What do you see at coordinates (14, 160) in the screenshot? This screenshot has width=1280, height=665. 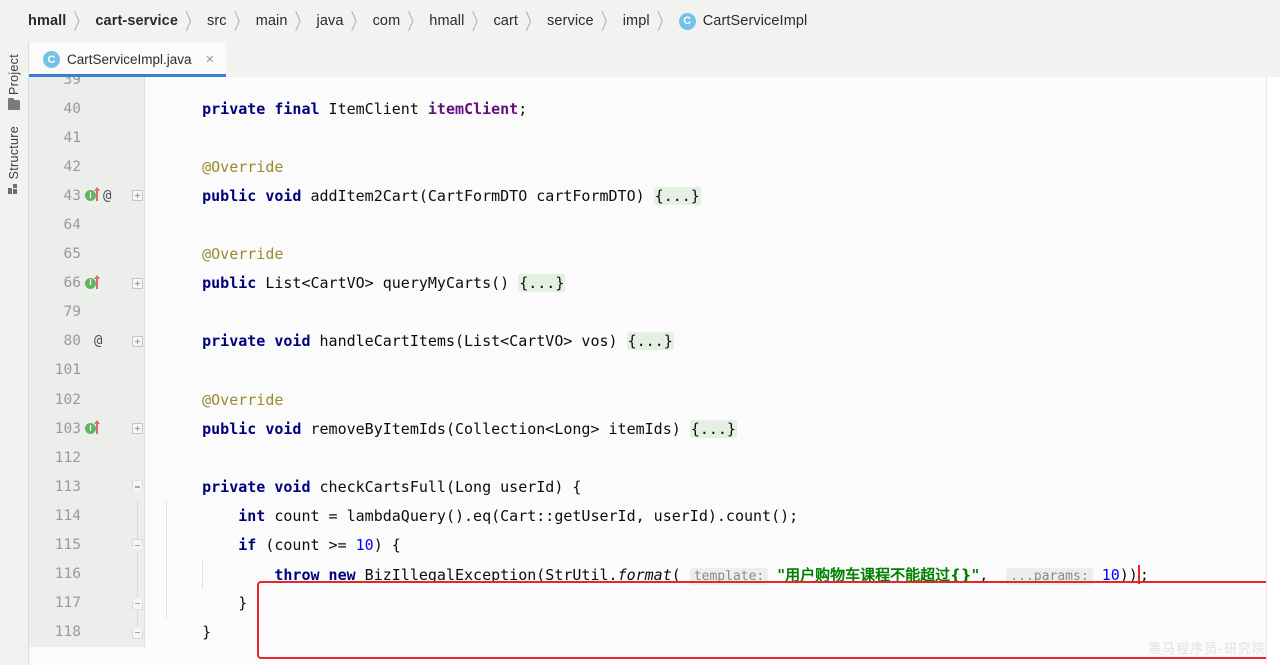 I see `tool-button-structure: Structure` at bounding box center [14, 160].